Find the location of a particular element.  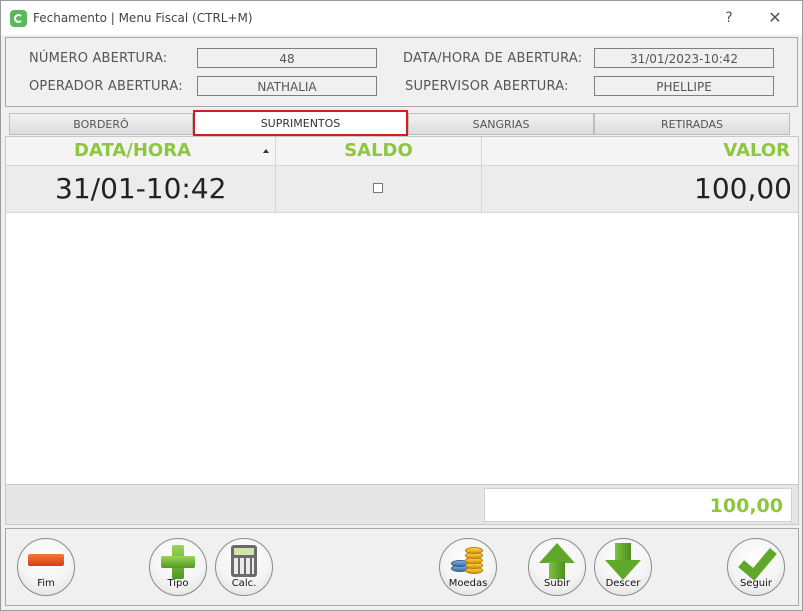

tab-retiradas: RETIRADAS is located at coordinates (692, 124).